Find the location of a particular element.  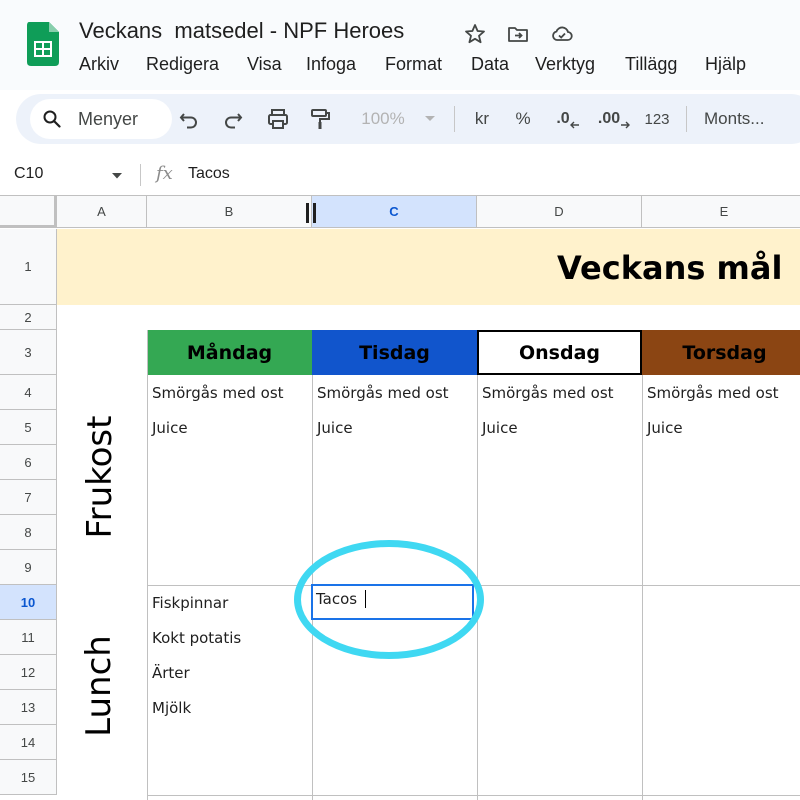

undo-icon is located at coordinates (188, 121).